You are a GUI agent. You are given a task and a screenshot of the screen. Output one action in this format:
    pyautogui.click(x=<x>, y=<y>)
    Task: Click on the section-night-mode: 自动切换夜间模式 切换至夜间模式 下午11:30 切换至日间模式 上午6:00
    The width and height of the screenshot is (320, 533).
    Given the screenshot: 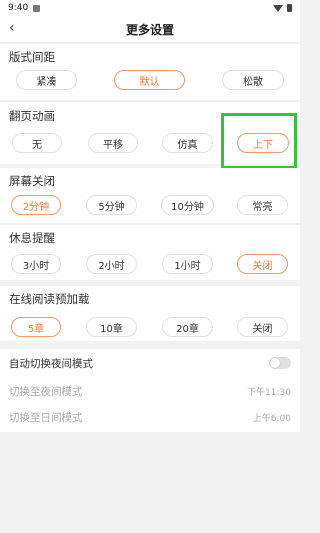 What is the action you would take?
    pyautogui.click(x=150, y=390)
    